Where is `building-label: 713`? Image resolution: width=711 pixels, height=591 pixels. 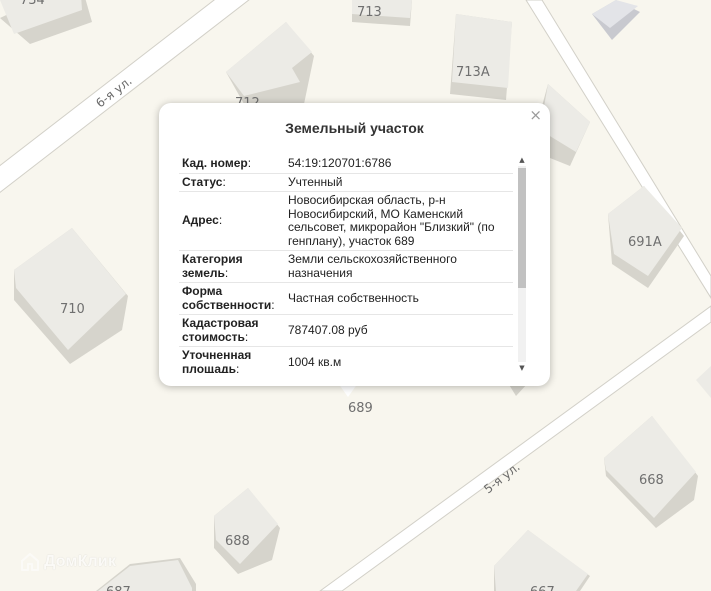
building-label: 713 is located at coordinates (369, 12).